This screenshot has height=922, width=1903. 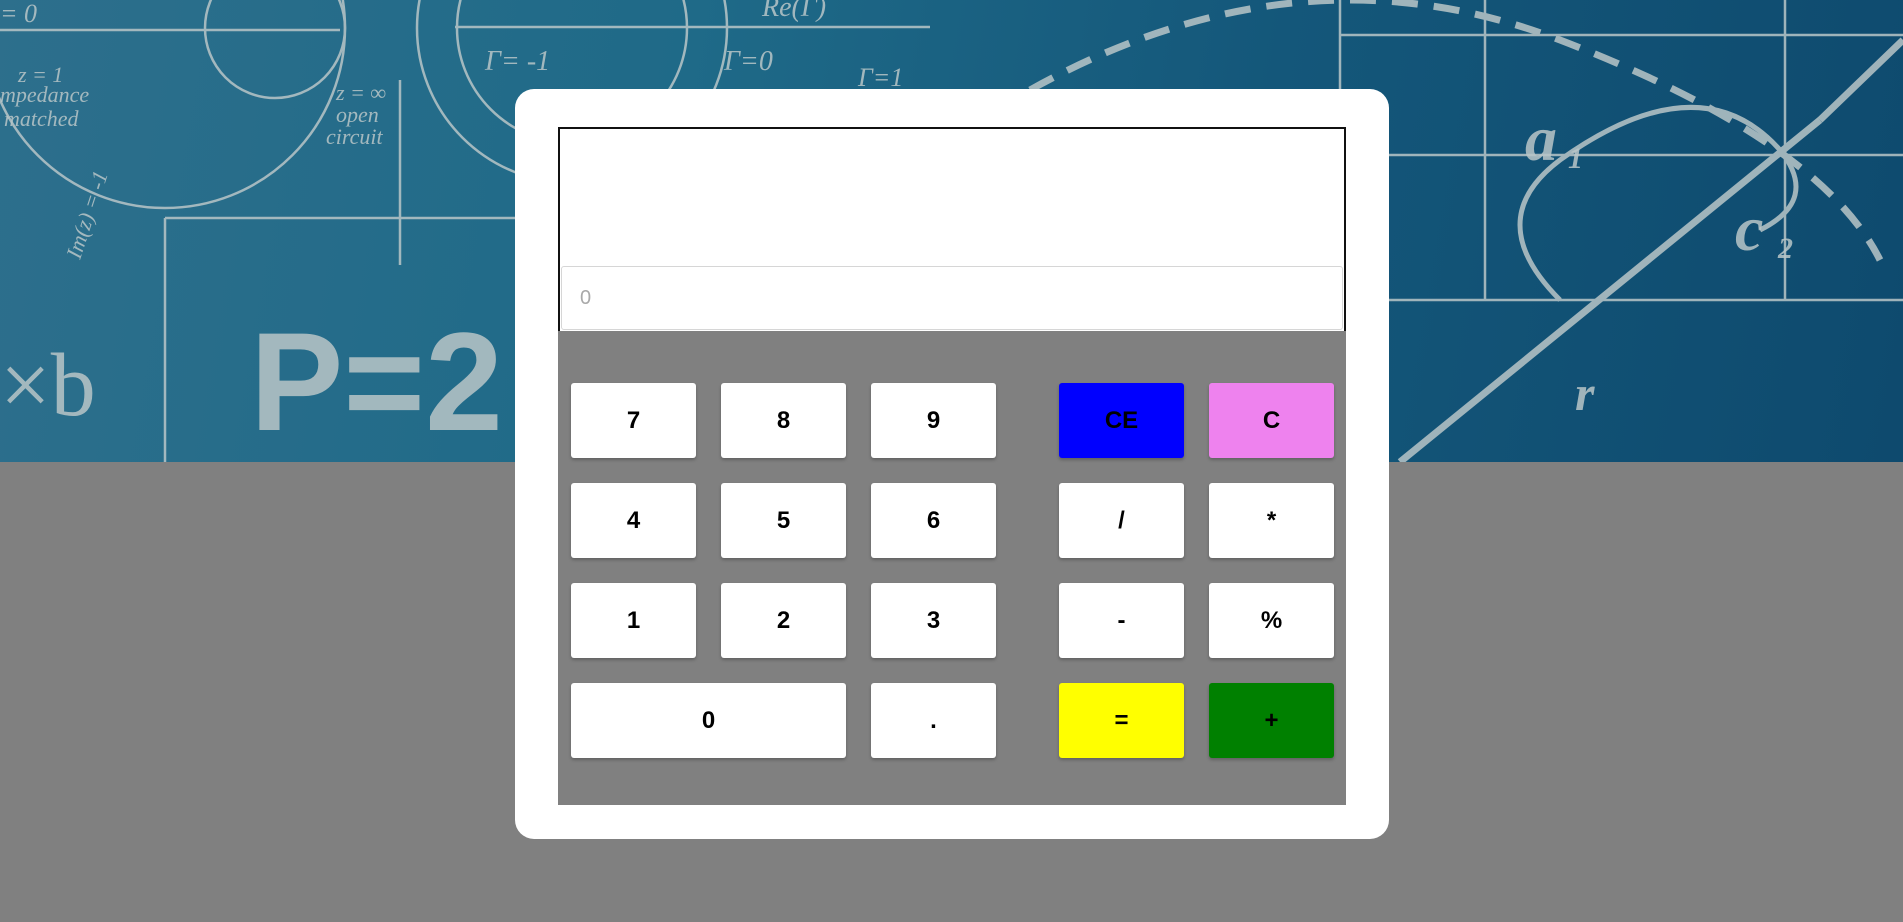 What do you see at coordinates (633, 420) in the screenshot?
I see `key-7-button: 7` at bounding box center [633, 420].